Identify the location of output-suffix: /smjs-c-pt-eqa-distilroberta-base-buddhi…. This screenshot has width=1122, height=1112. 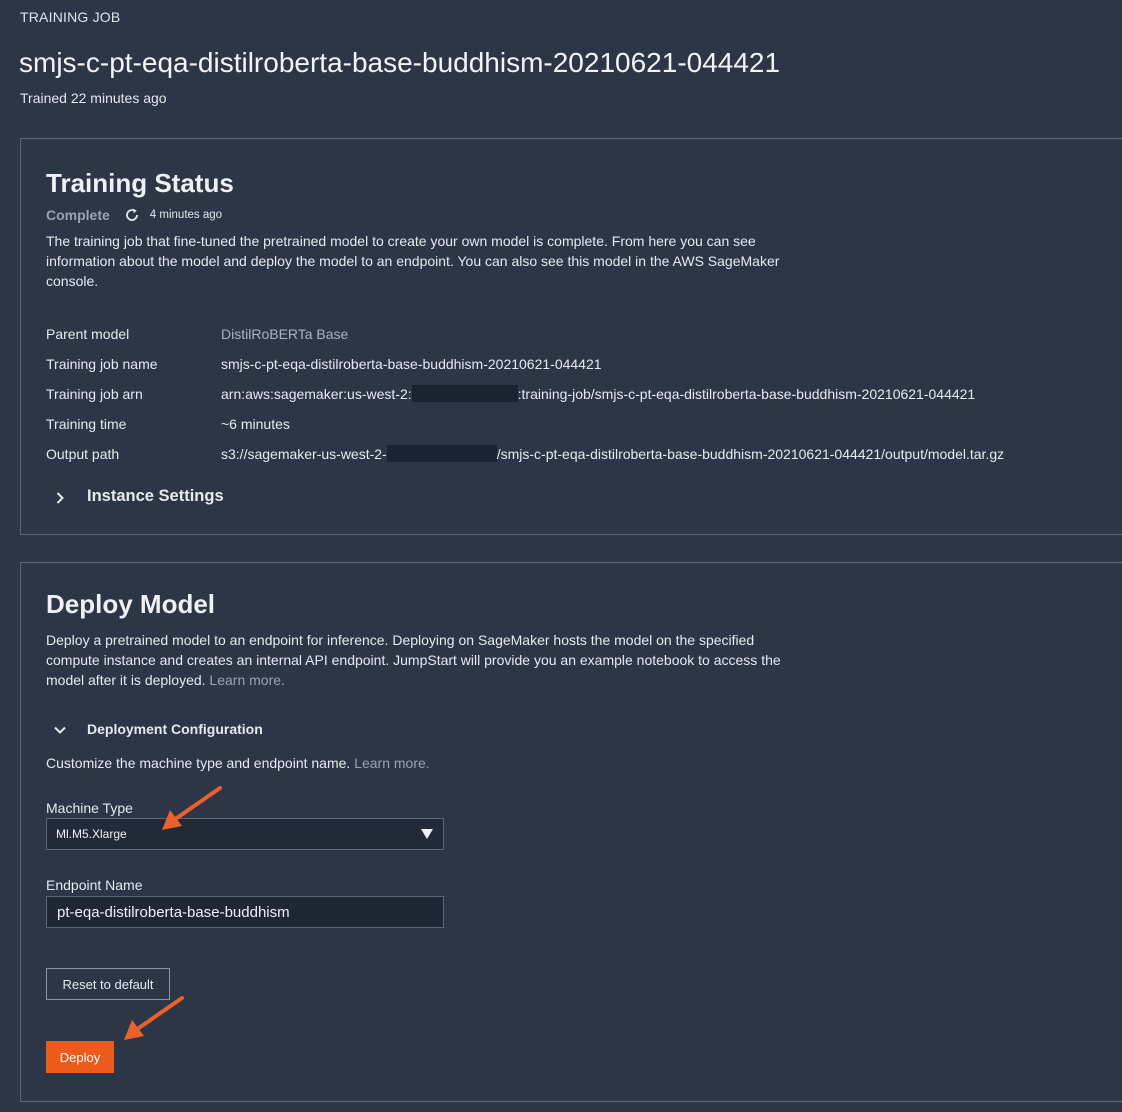
(750, 454).